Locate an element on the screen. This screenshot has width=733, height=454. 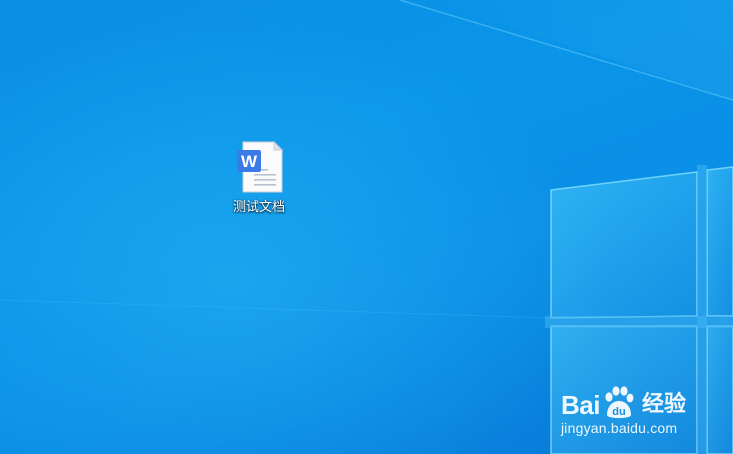
word-document-icon: W is located at coordinates (259, 167).